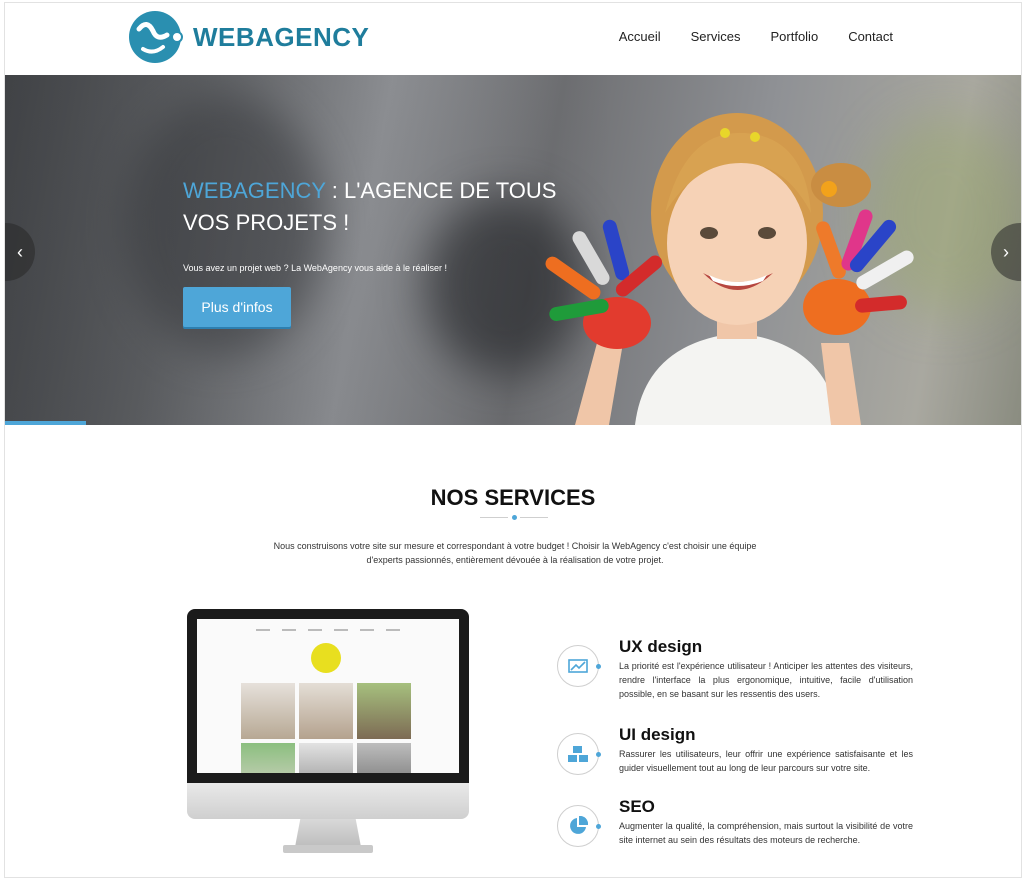 This screenshot has height=880, width=1022. I want to click on divider-dot, so click(514, 517).